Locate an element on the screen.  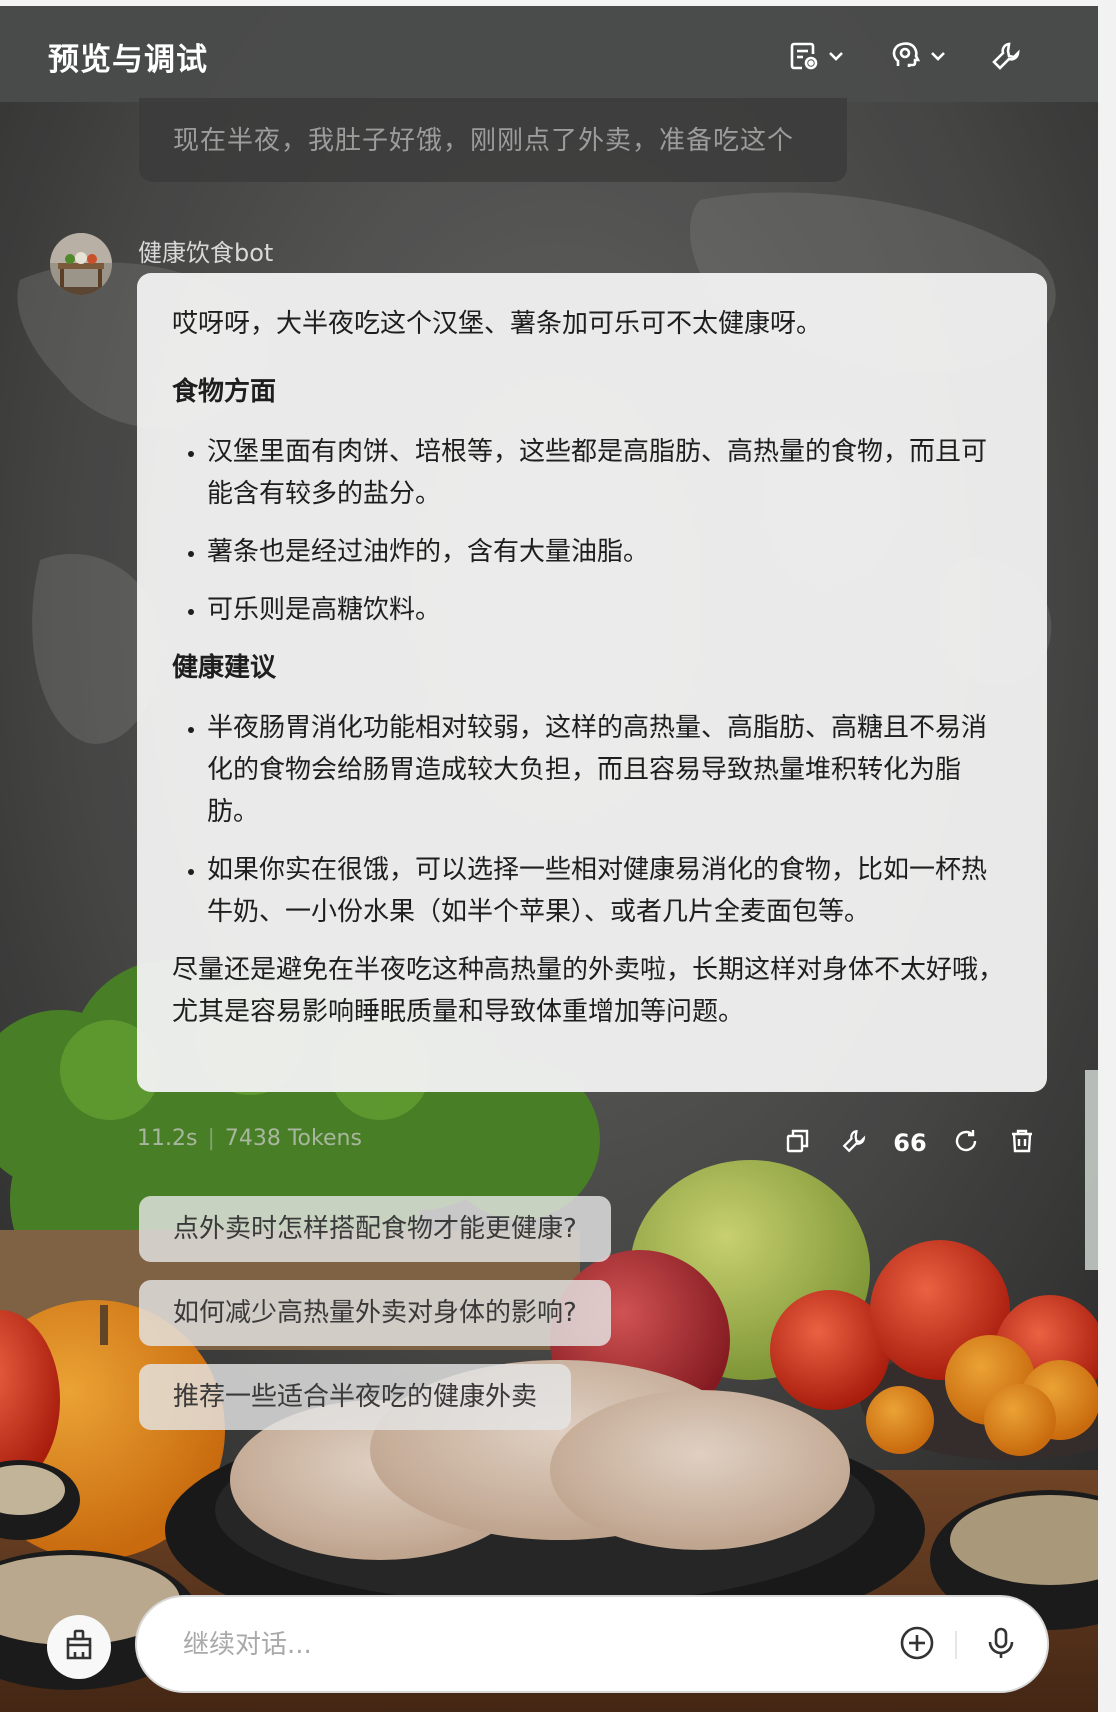
broom-icon is located at coordinates (79, 1647).